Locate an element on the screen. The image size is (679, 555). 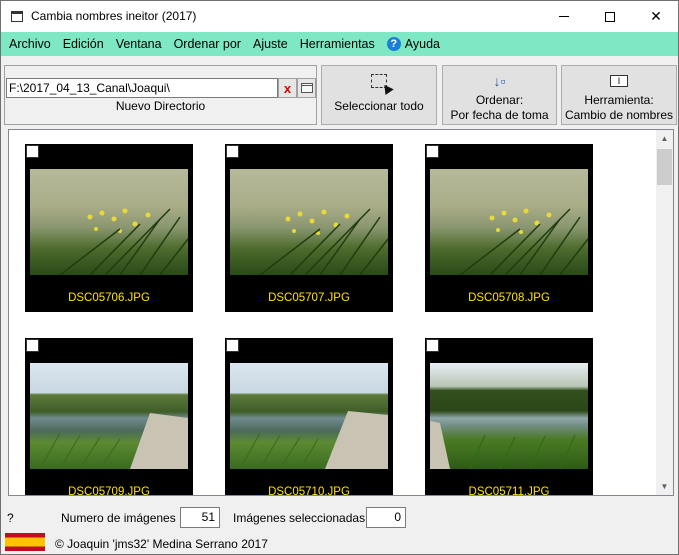
minimize-button is located at coordinates (564, 16).